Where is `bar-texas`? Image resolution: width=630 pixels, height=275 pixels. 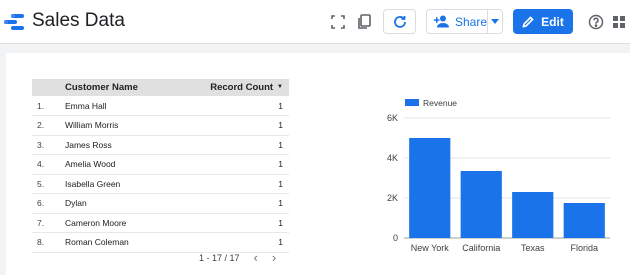 bar-texas is located at coordinates (533, 215).